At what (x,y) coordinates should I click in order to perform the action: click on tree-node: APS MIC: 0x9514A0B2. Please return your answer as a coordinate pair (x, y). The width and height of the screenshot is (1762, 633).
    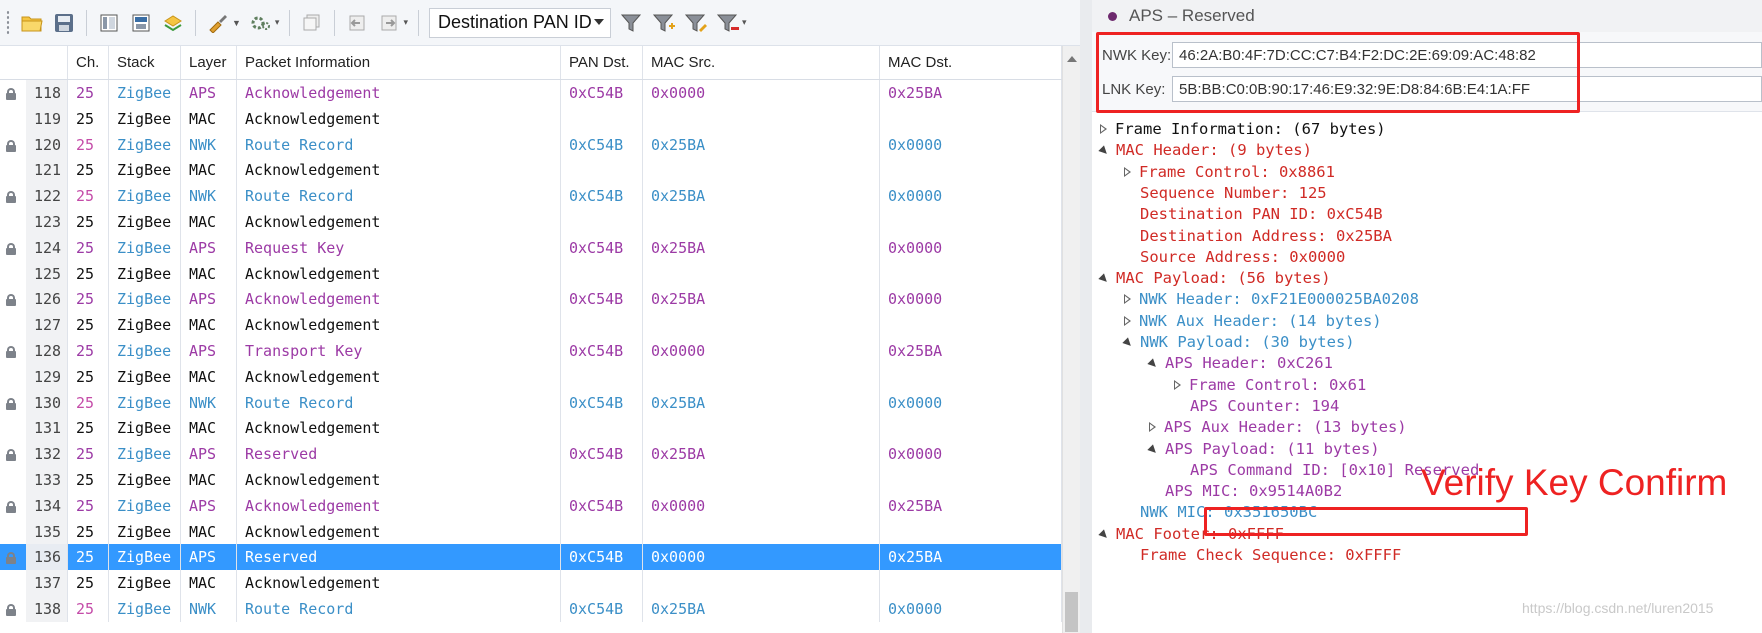
    Looking at the image, I should click on (1245, 493).